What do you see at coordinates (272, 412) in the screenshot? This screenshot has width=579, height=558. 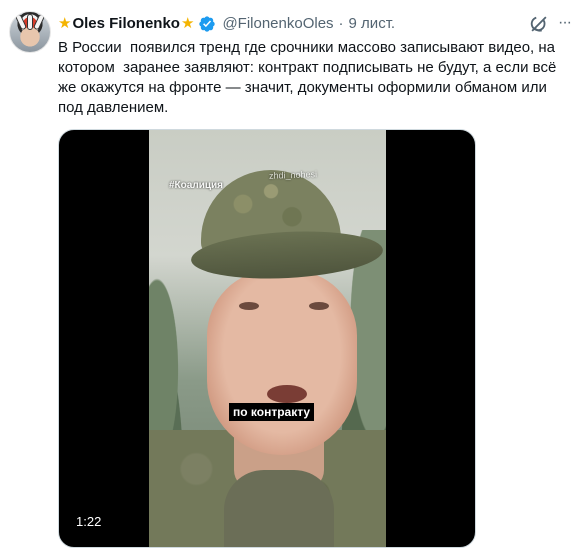 I see `video-caption: по контракту` at bounding box center [272, 412].